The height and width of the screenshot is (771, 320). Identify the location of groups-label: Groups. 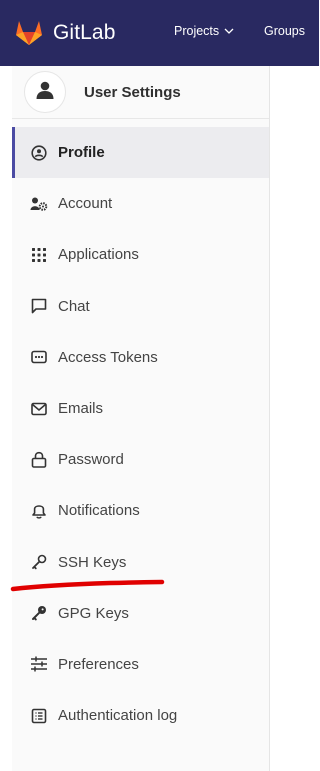
(284, 31).